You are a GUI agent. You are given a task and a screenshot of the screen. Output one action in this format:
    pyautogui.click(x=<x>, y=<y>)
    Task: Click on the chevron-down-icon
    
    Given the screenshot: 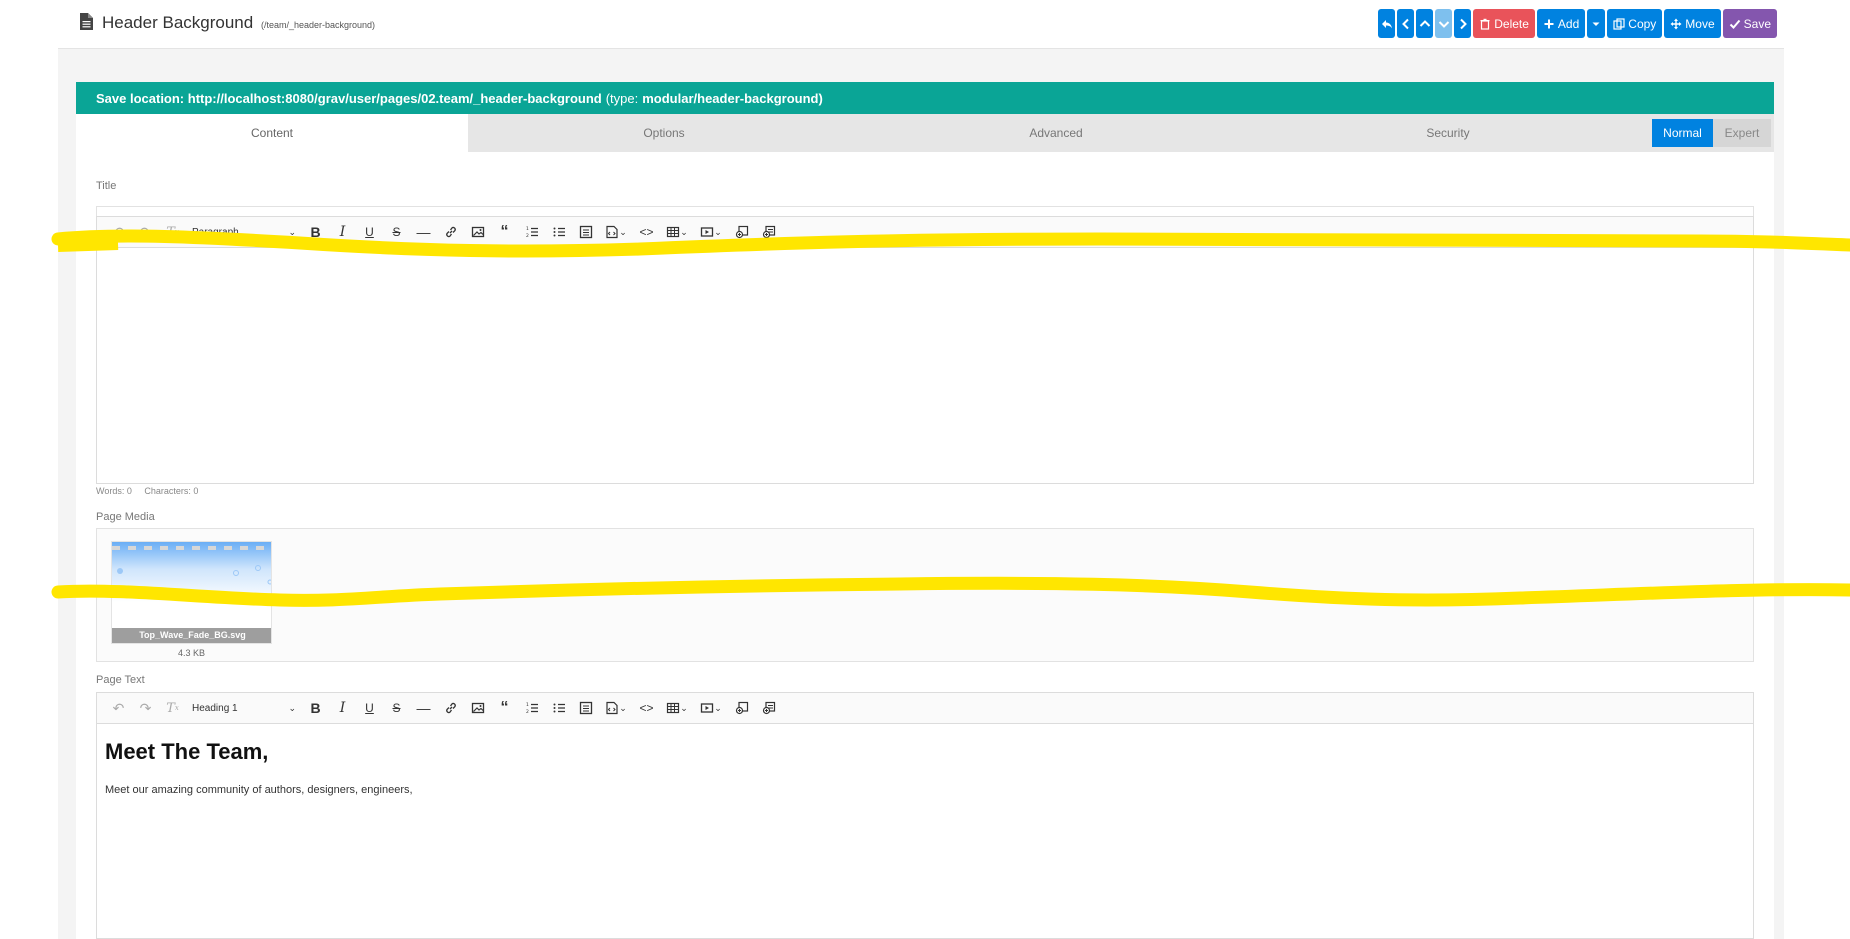 What is the action you would take?
    pyautogui.click(x=1443, y=24)
    